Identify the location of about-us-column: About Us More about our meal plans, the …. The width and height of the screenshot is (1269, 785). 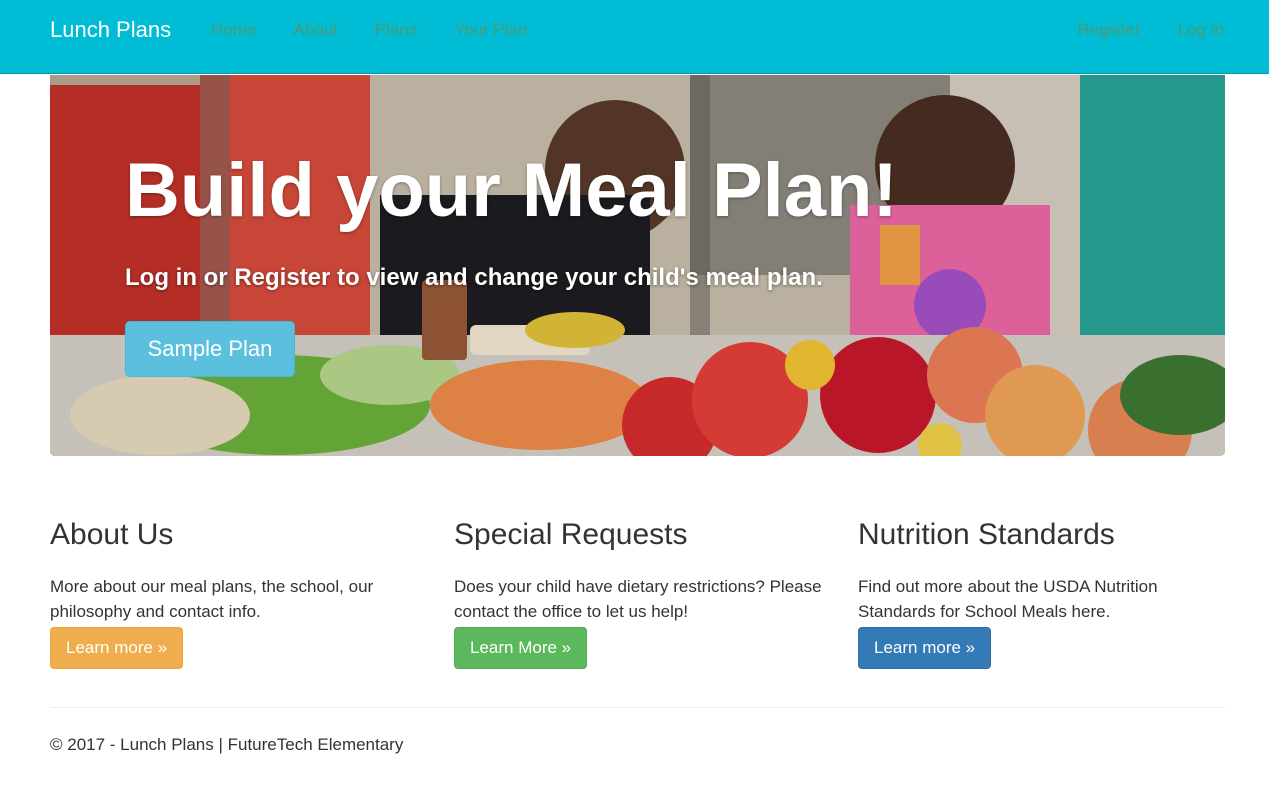
(235, 592).